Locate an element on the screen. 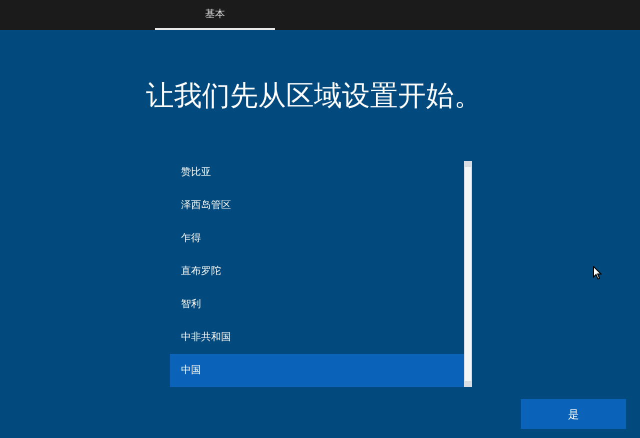  mouse-cursor-icon is located at coordinates (597, 273).